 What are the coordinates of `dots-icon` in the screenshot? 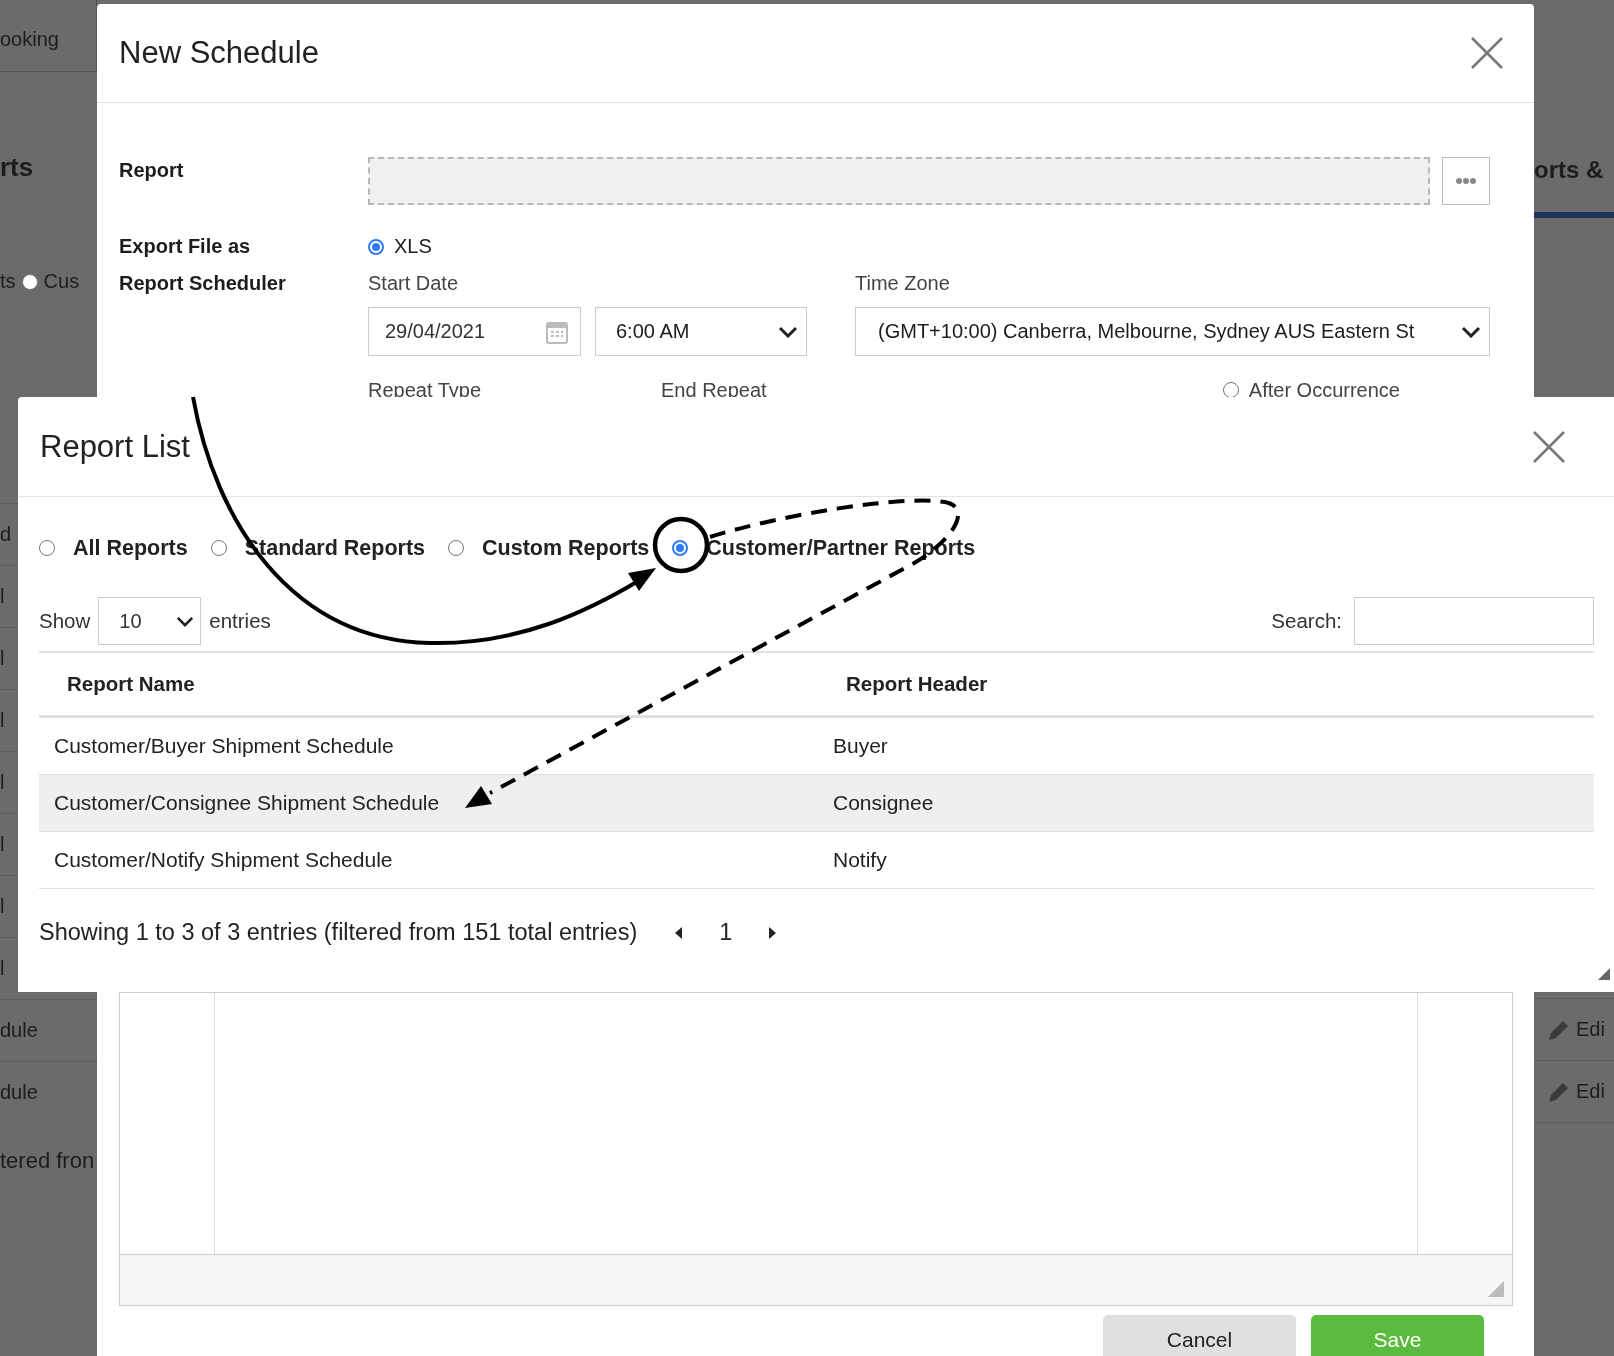 It's located at (1466, 181).